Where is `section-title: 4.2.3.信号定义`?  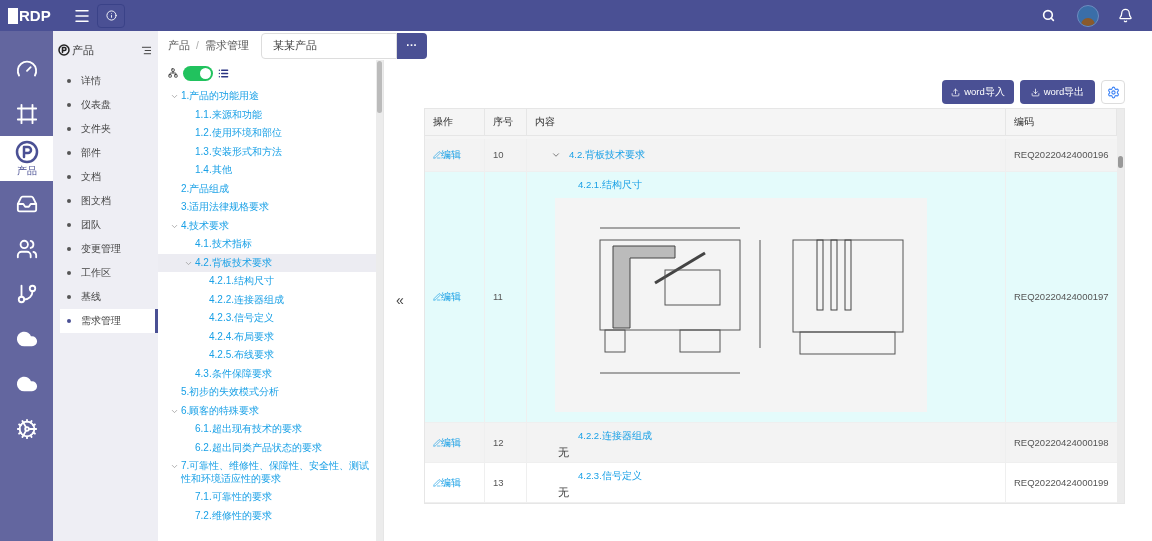
section-title: 4.2.3.信号定义 is located at coordinates (787, 476).